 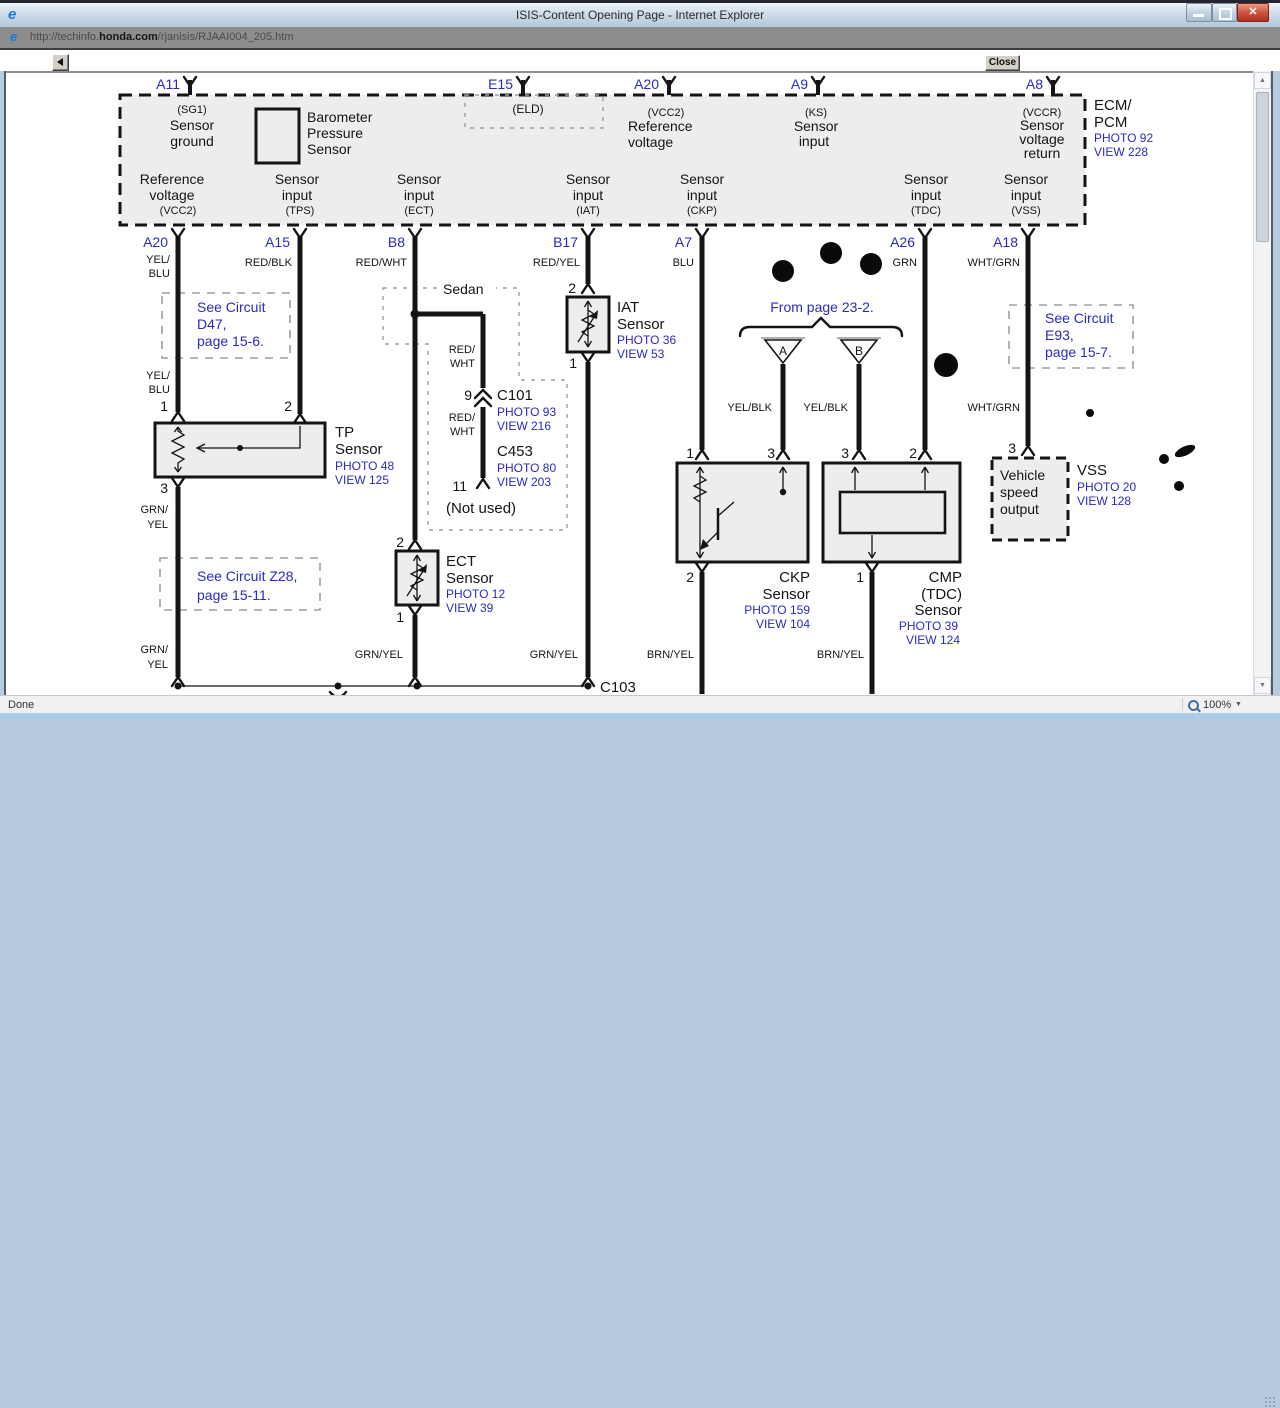 What do you see at coordinates (794, 577) in the screenshot?
I see `ckp-name-line1: CKP` at bounding box center [794, 577].